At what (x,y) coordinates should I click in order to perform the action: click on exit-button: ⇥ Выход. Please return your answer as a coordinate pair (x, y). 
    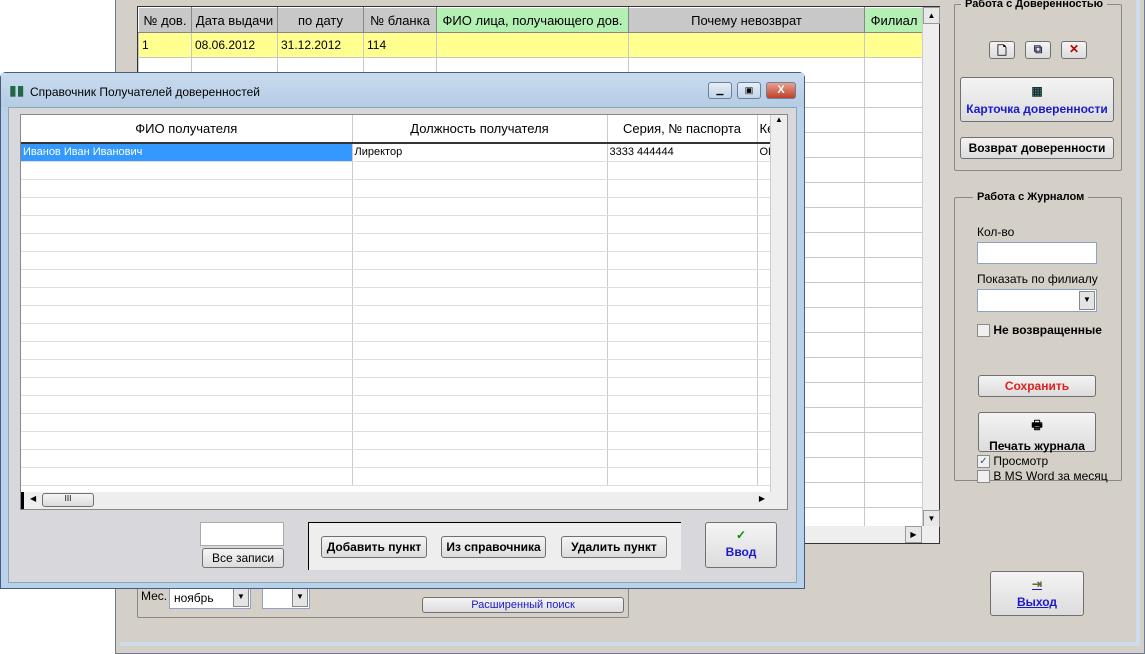
    Looking at the image, I should click on (1037, 593).